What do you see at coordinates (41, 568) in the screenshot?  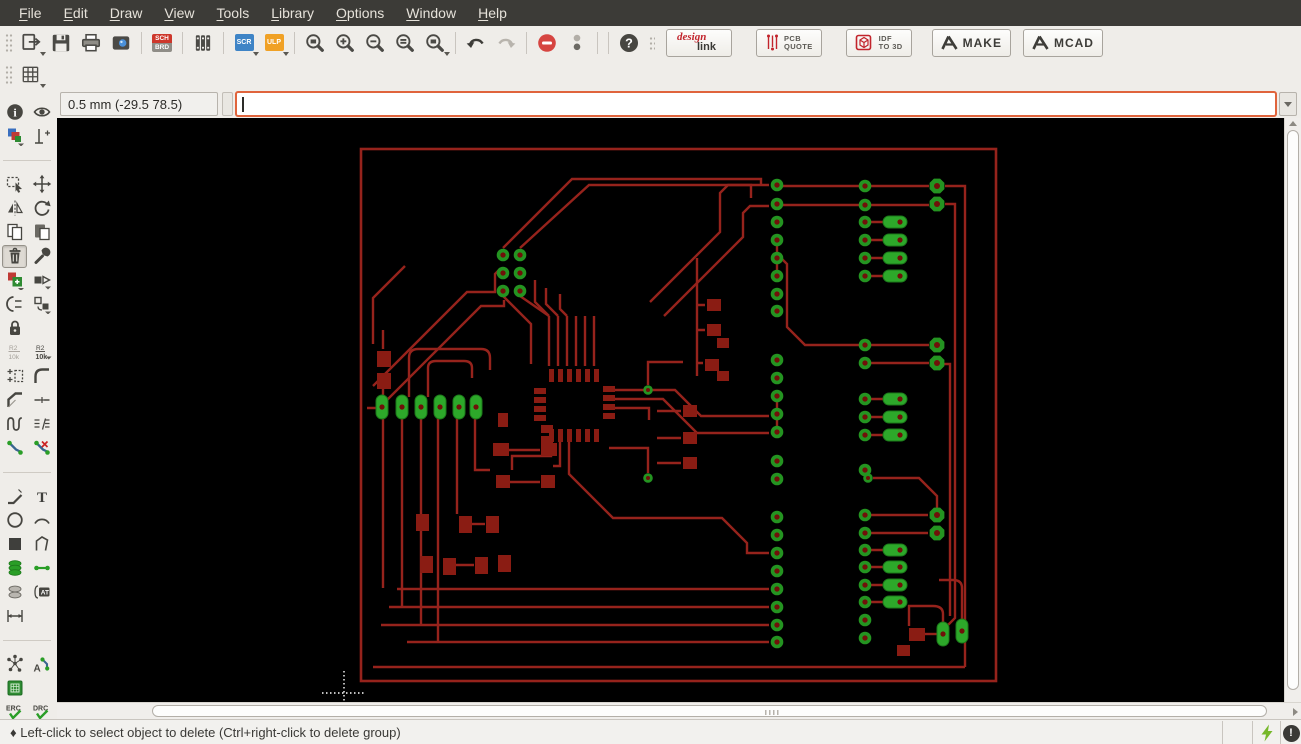 I see `tool-signal` at bounding box center [41, 568].